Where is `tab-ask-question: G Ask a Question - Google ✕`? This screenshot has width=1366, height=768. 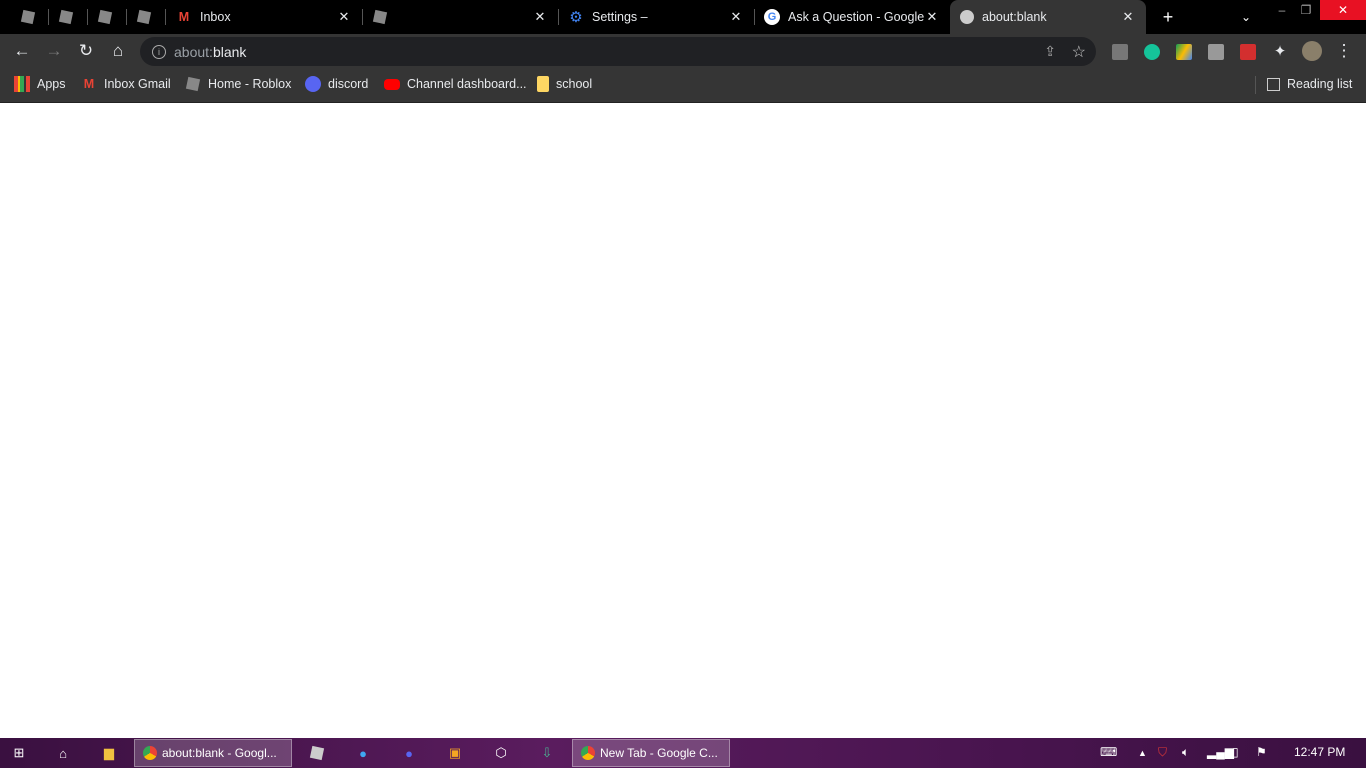 tab-ask-question: G Ask a Question - Google ✕ is located at coordinates (852, 17).